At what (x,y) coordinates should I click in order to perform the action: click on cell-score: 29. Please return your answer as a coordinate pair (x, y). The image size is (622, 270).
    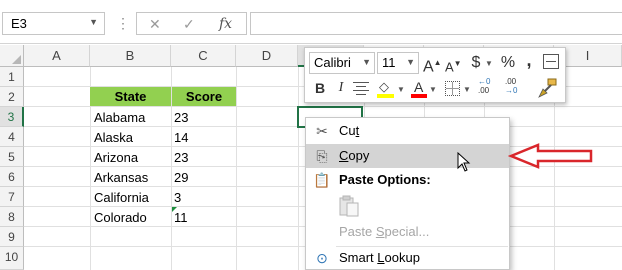
    Looking at the image, I should click on (181, 177).